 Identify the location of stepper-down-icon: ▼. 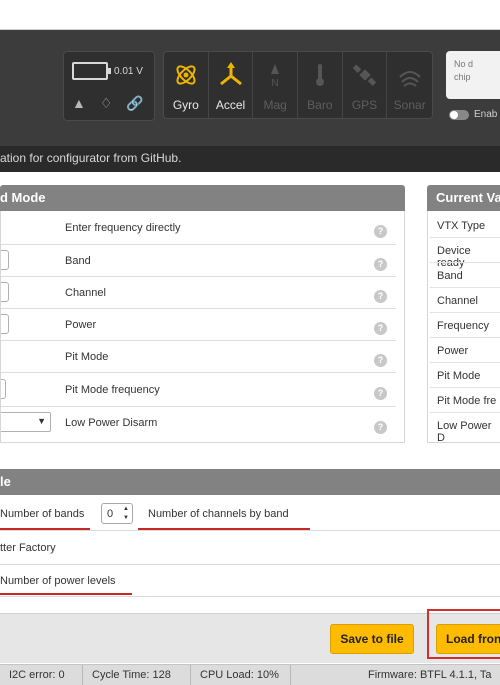
(126, 518).